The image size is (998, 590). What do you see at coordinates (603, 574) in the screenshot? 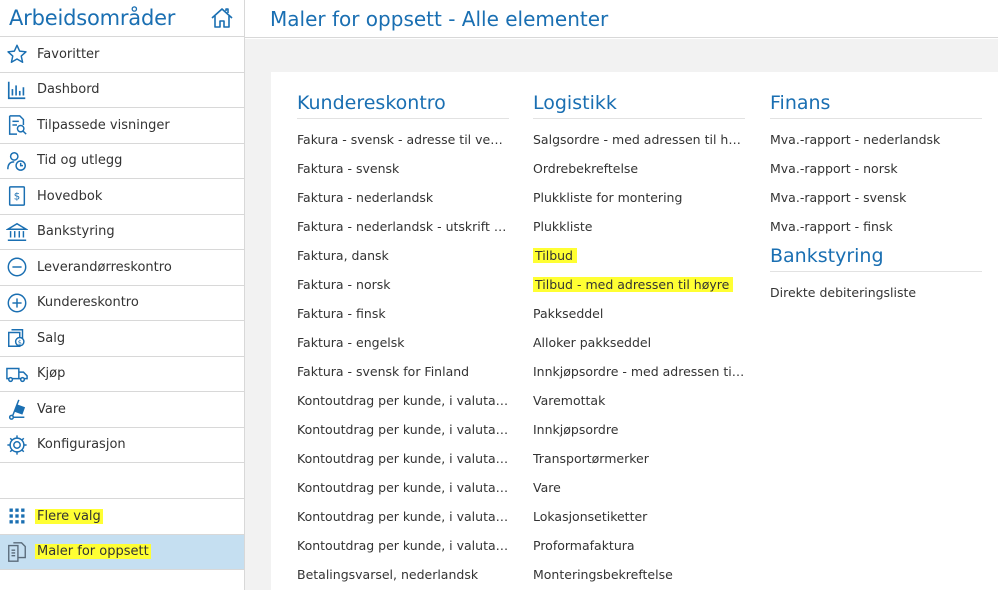
I see `template-link-label: Monteringsbekreftelse` at bounding box center [603, 574].